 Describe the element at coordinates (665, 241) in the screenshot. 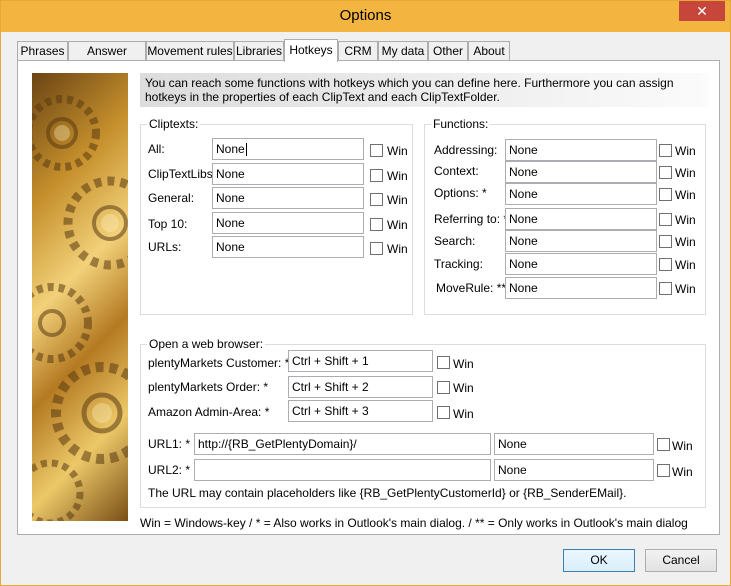

I see `function-search-win-checkbox` at that location.